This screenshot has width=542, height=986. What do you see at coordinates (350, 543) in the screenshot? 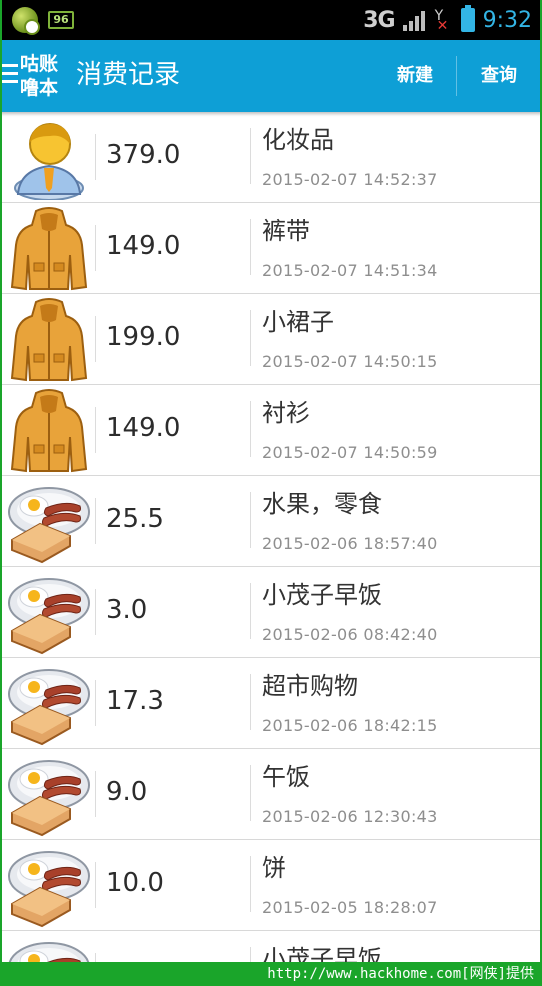
I see `record-time: 2015-02-06 18:57:40` at bounding box center [350, 543].